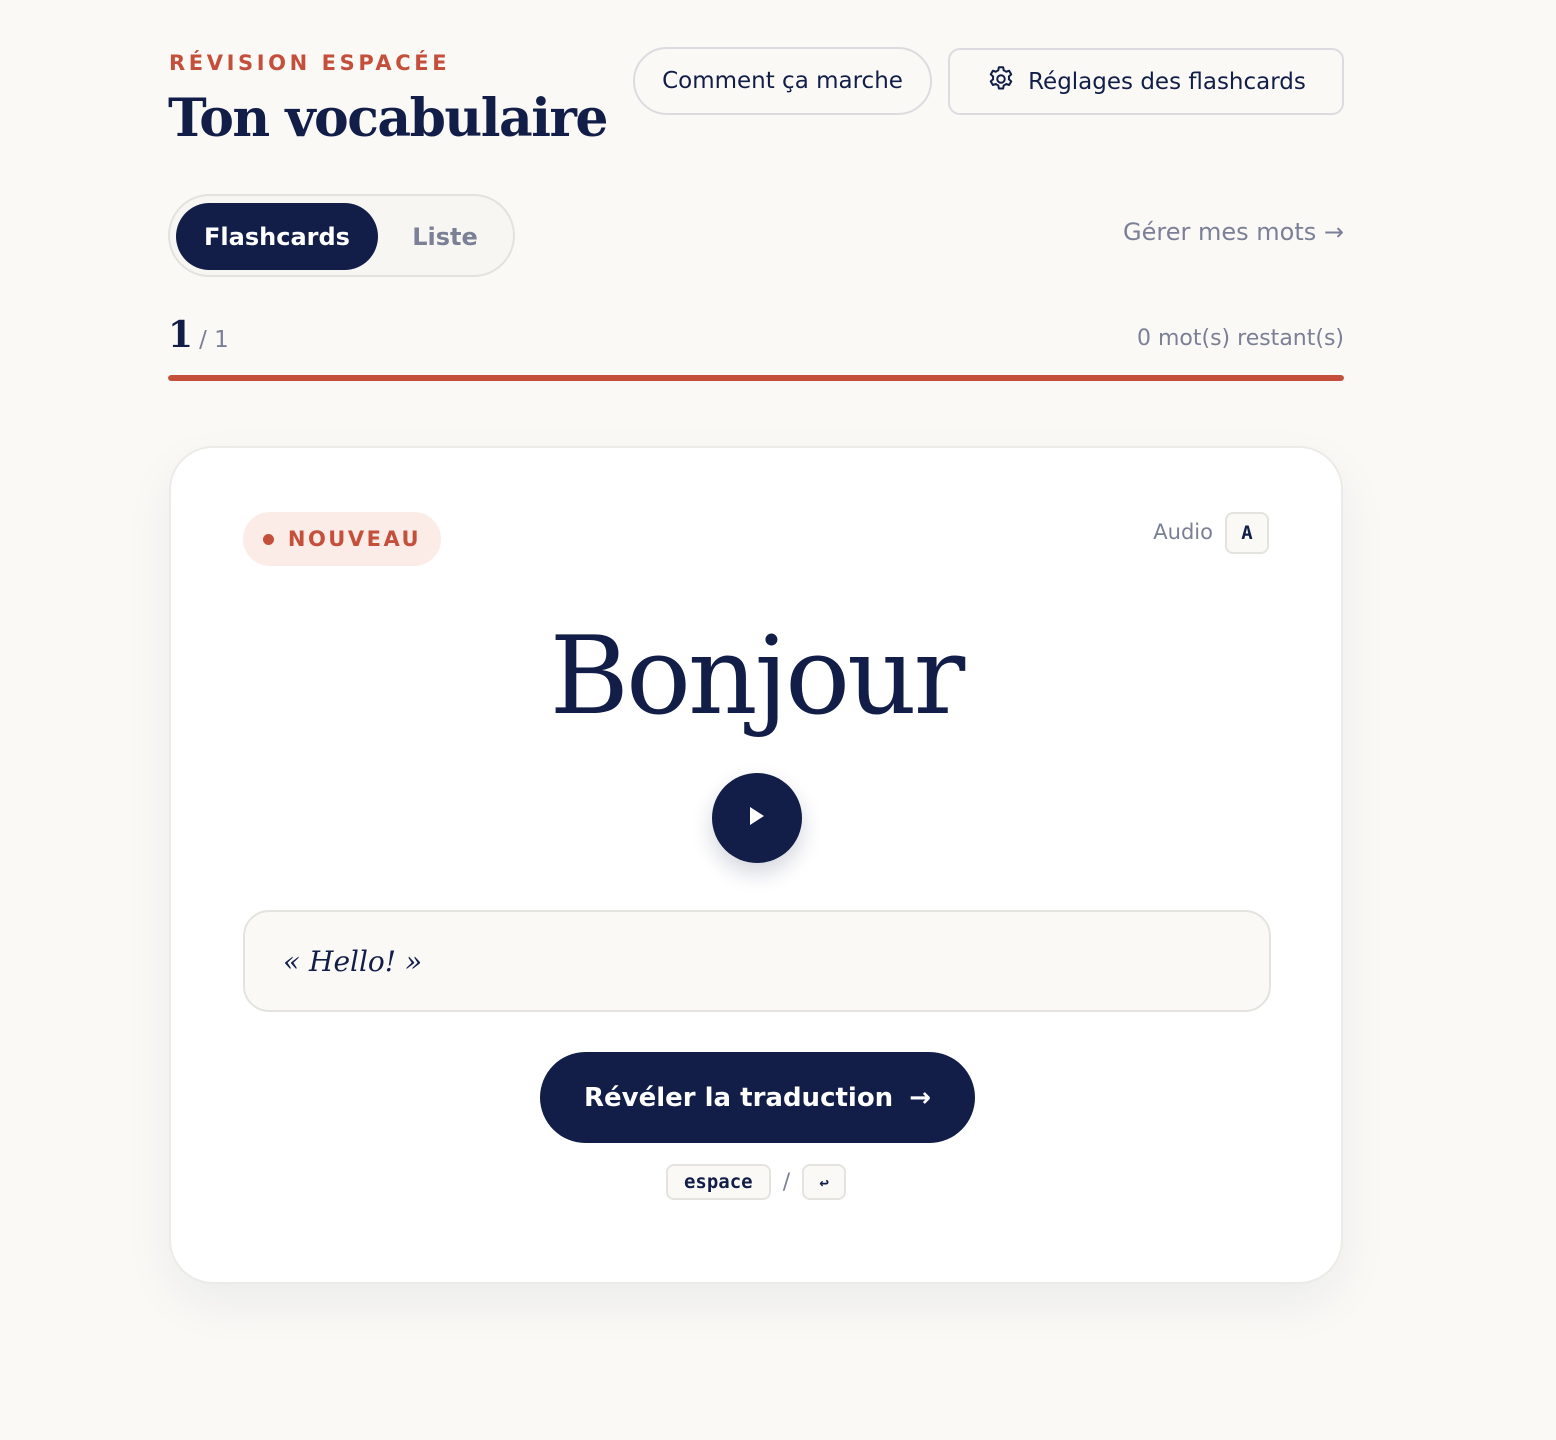  What do you see at coordinates (354, 539) in the screenshot?
I see `status-badge-label: NOUVEAU` at bounding box center [354, 539].